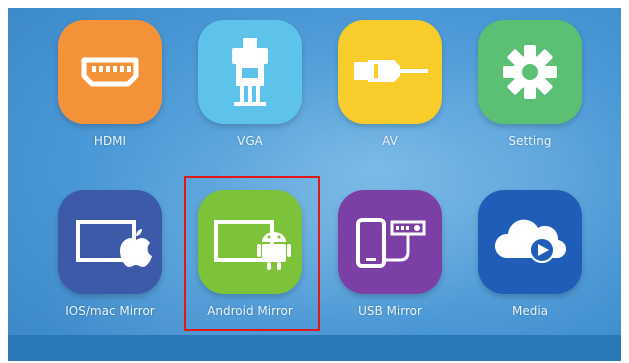  What do you see at coordinates (530, 141) in the screenshot?
I see `app-label: Setting` at bounding box center [530, 141].